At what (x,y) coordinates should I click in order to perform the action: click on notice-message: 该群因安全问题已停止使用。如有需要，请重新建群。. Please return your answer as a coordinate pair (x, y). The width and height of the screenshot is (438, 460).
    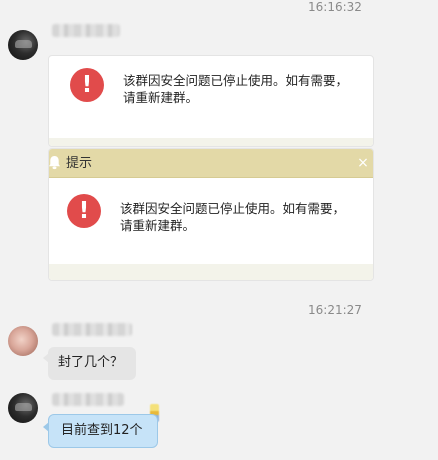
    Looking at the image, I should click on (236, 89).